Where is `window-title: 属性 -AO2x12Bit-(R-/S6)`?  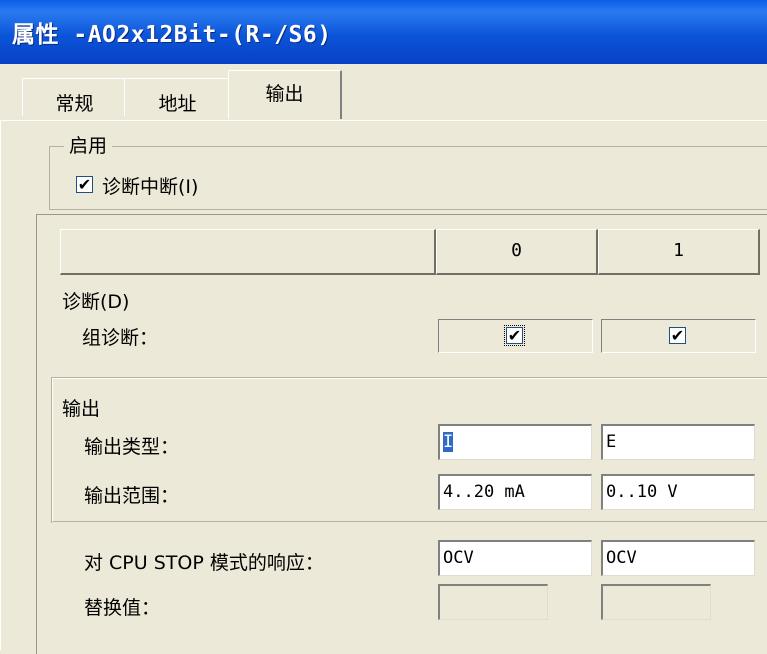 window-title: 属性 -AO2x12Bit-(R-/S6) is located at coordinates (172, 35).